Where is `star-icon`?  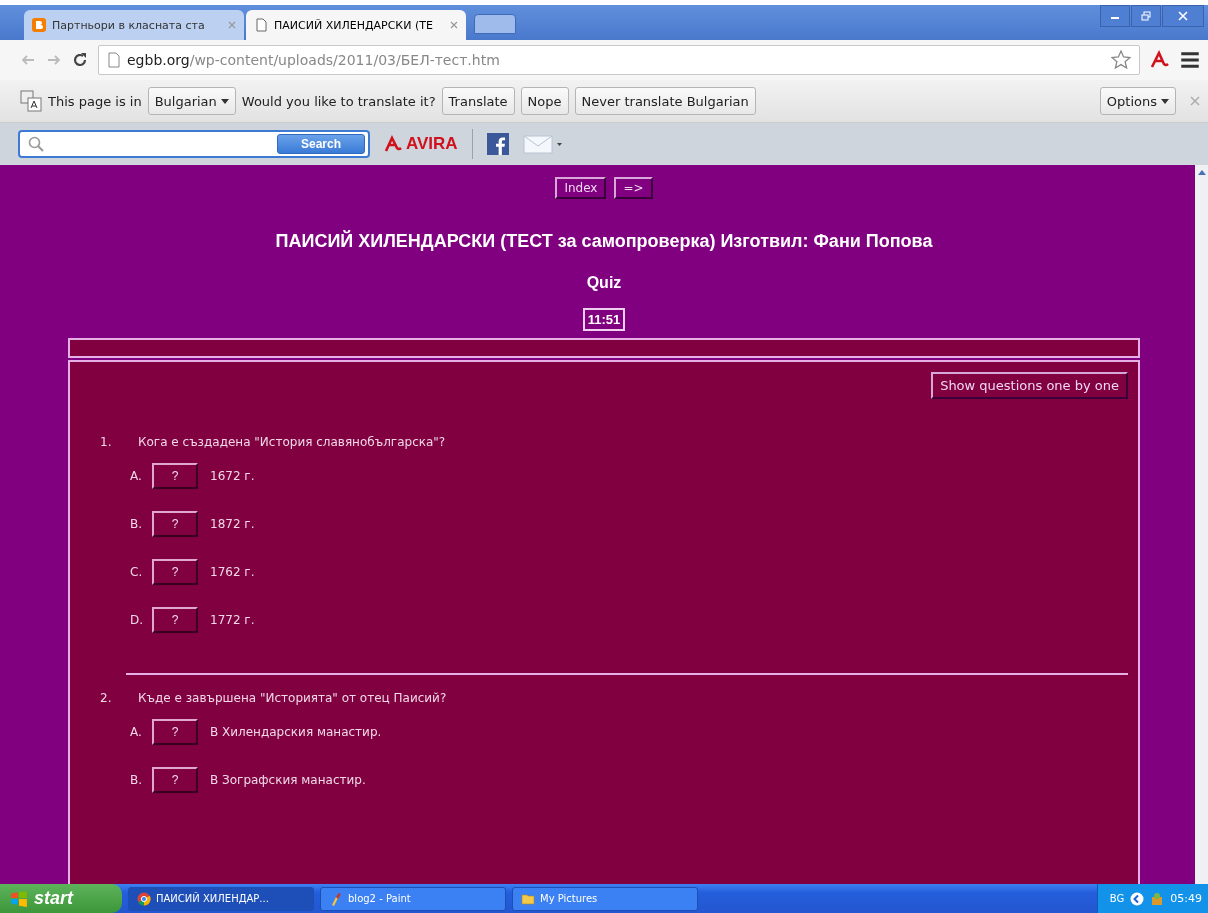
star-icon is located at coordinates (1121, 60).